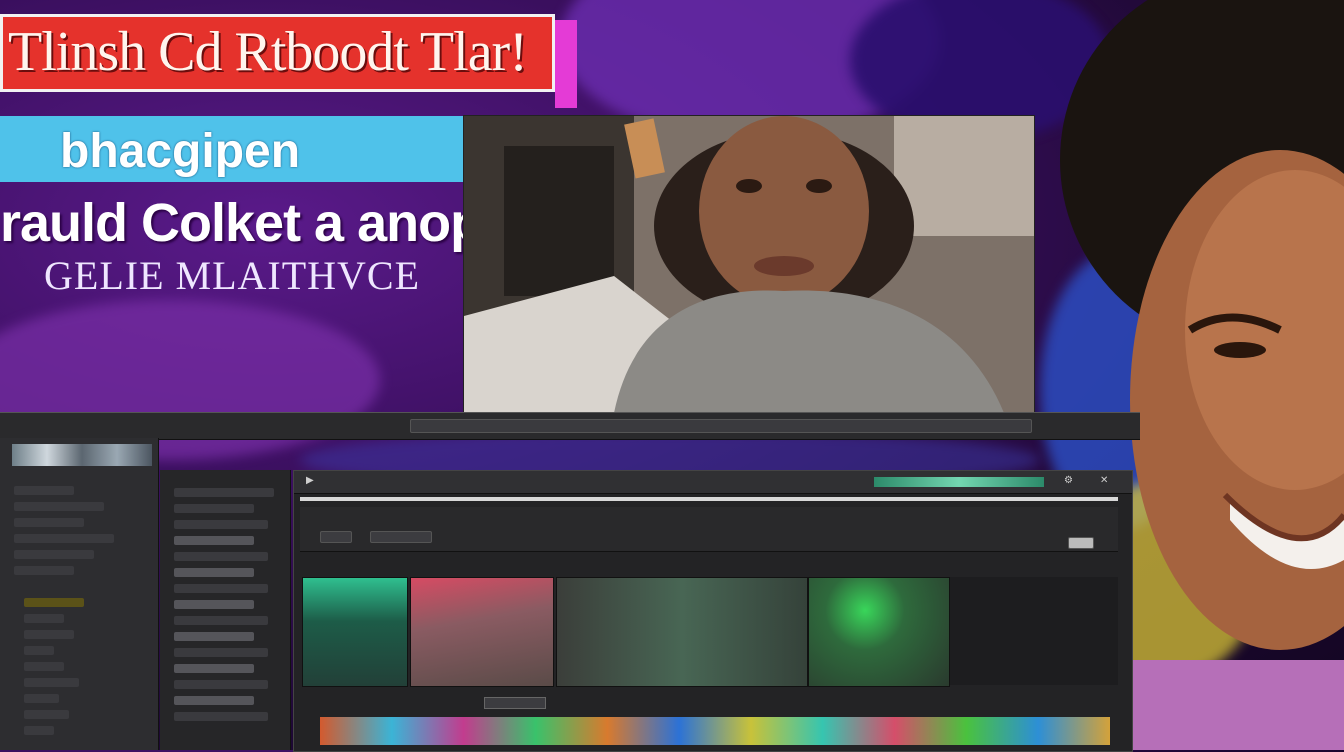 The image size is (1344, 752). What do you see at coordinates (715, 731) in the screenshot?
I see `audio-waveform-strip` at bounding box center [715, 731].